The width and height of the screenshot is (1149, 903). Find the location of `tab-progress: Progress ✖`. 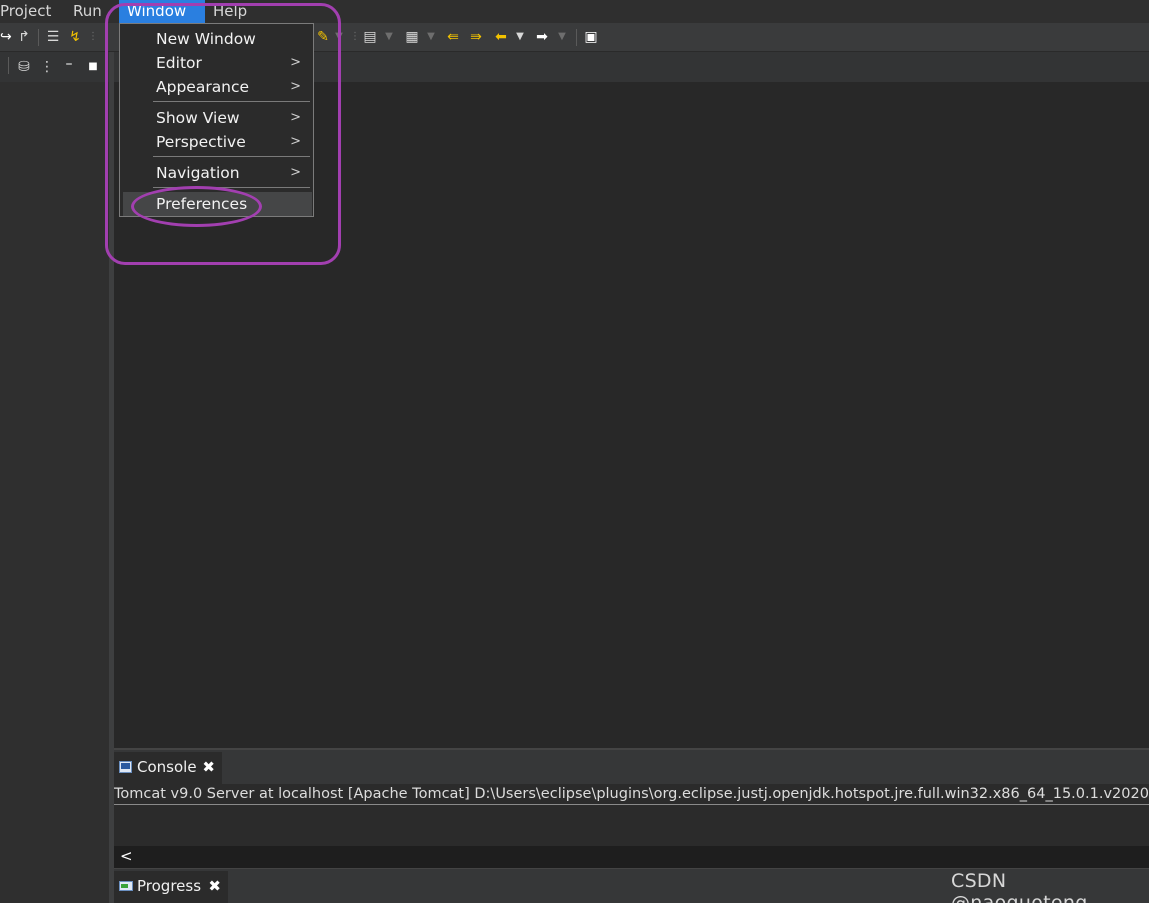

tab-progress: Progress ✖ is located at coordinates (171, 887).